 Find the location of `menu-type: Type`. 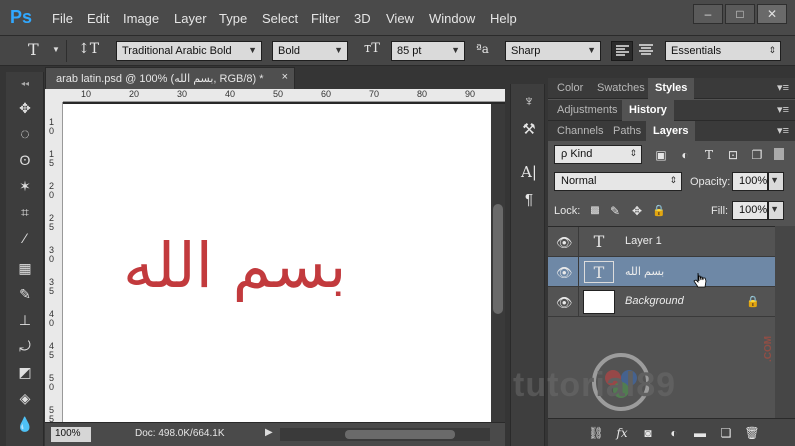

menu-type: Type is located at coordinates (233, 18).